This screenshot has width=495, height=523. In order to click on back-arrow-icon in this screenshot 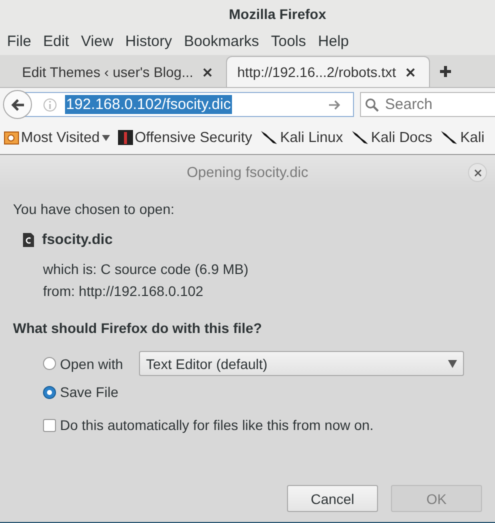, I will do `click(17, 105)`.